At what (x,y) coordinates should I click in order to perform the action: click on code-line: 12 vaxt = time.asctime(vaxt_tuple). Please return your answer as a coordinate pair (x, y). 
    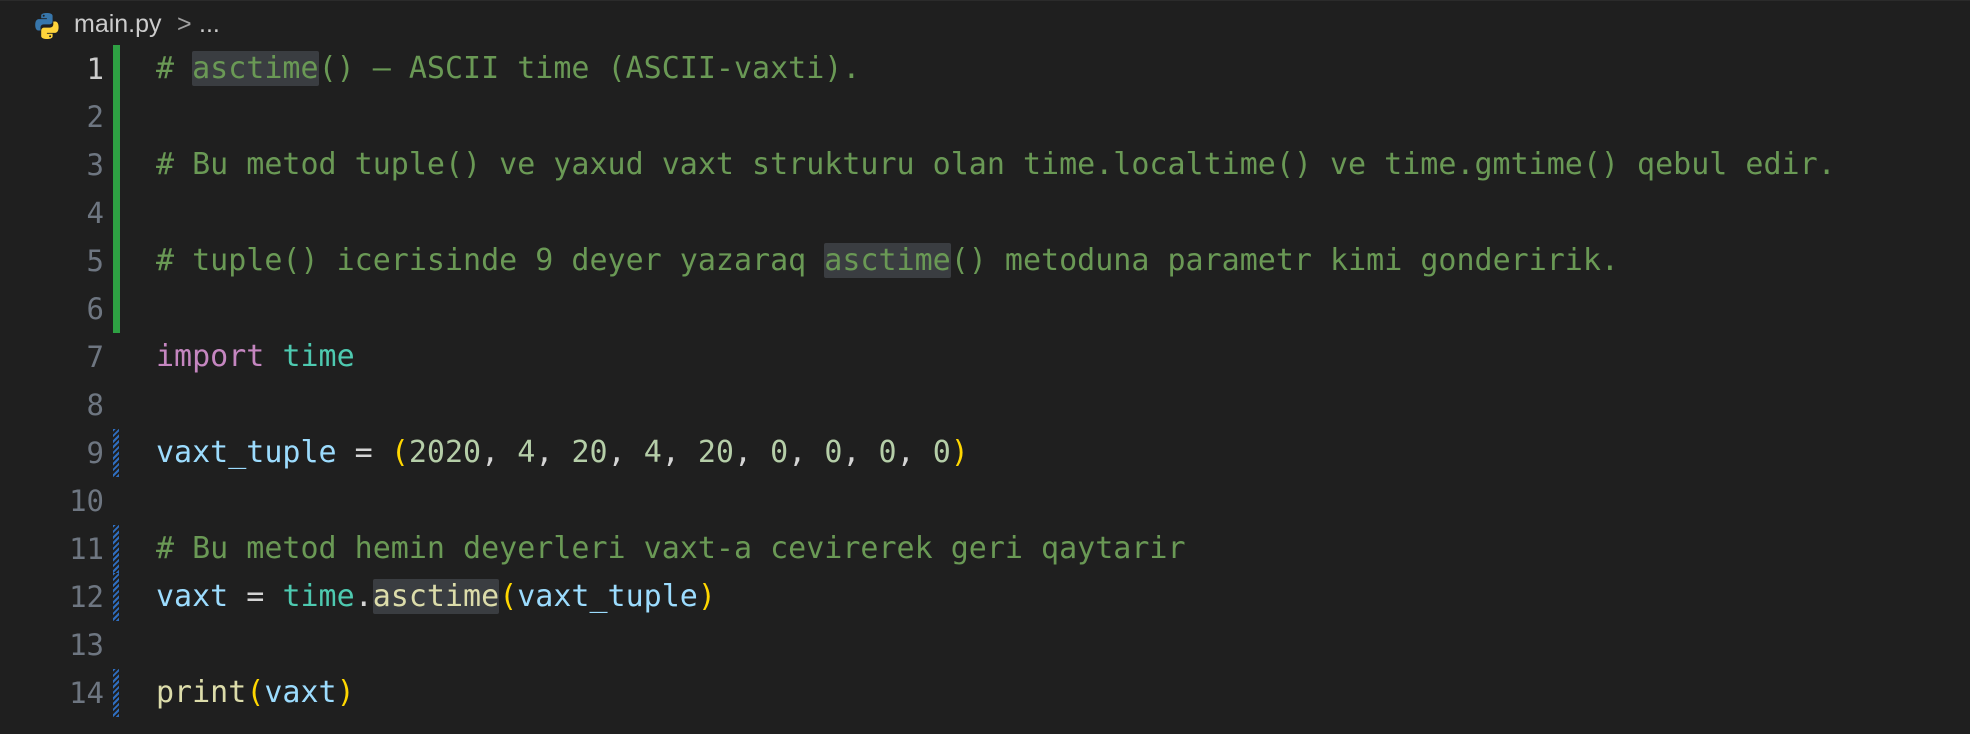
    Looking at the image, I should click on (985, 597).